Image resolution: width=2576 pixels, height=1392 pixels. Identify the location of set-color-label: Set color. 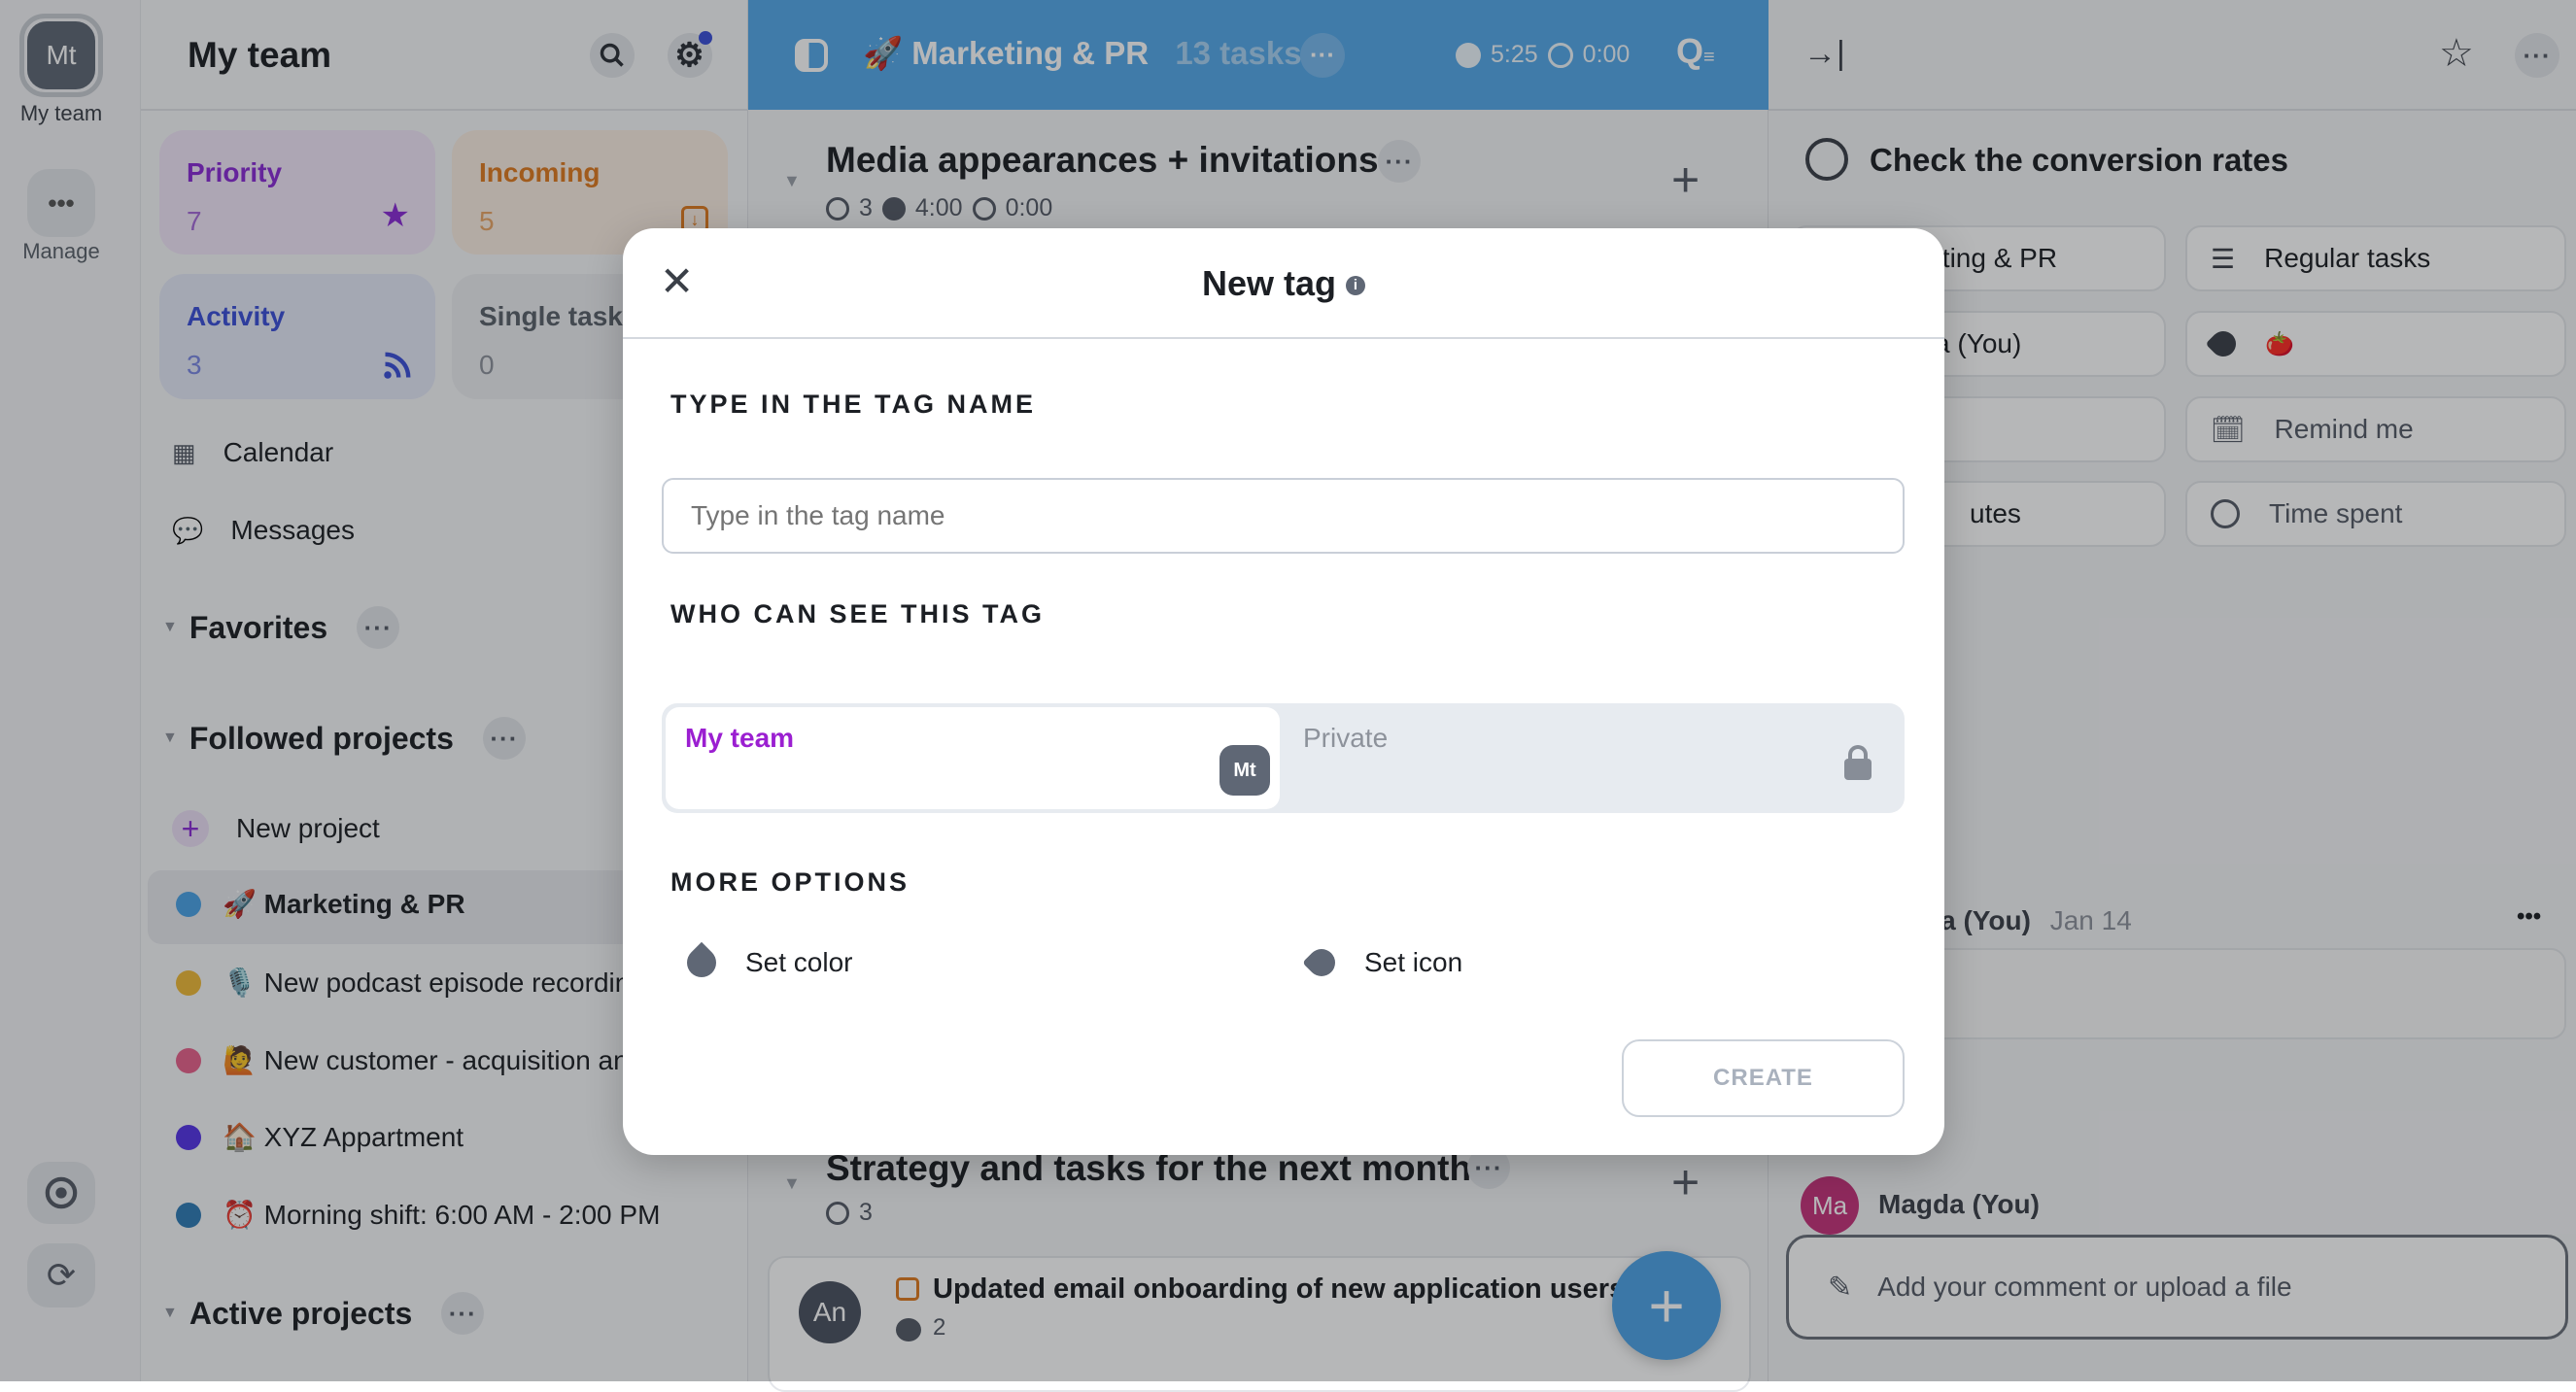
(799, 962).